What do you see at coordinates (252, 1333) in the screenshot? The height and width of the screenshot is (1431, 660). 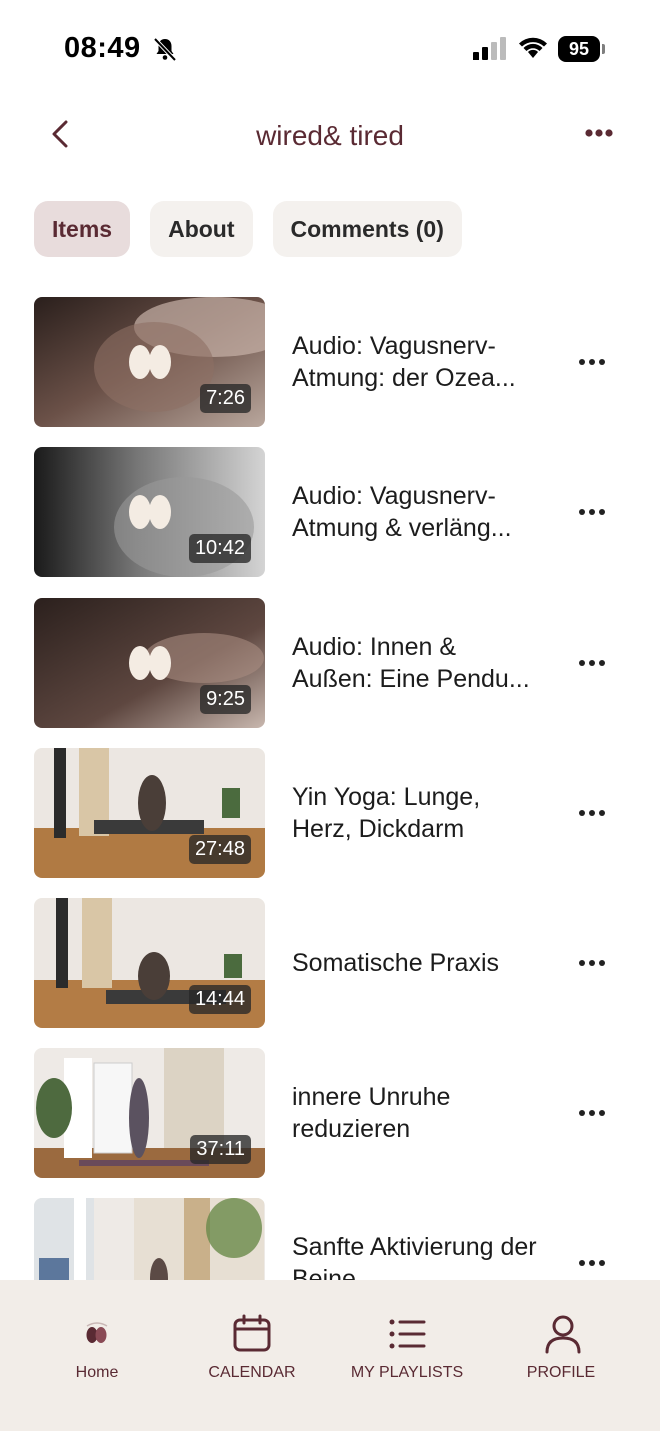 I see `calendar-icon` at bounding box center [252, 1333].